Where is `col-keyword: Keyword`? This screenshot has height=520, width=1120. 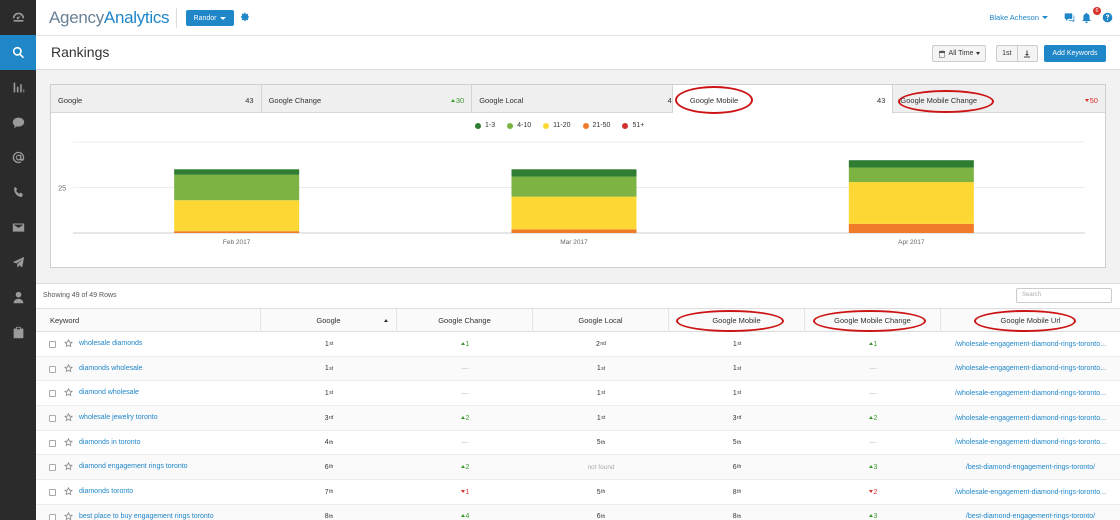
col-keyword: Keyword is located at coordinates (148, 320).